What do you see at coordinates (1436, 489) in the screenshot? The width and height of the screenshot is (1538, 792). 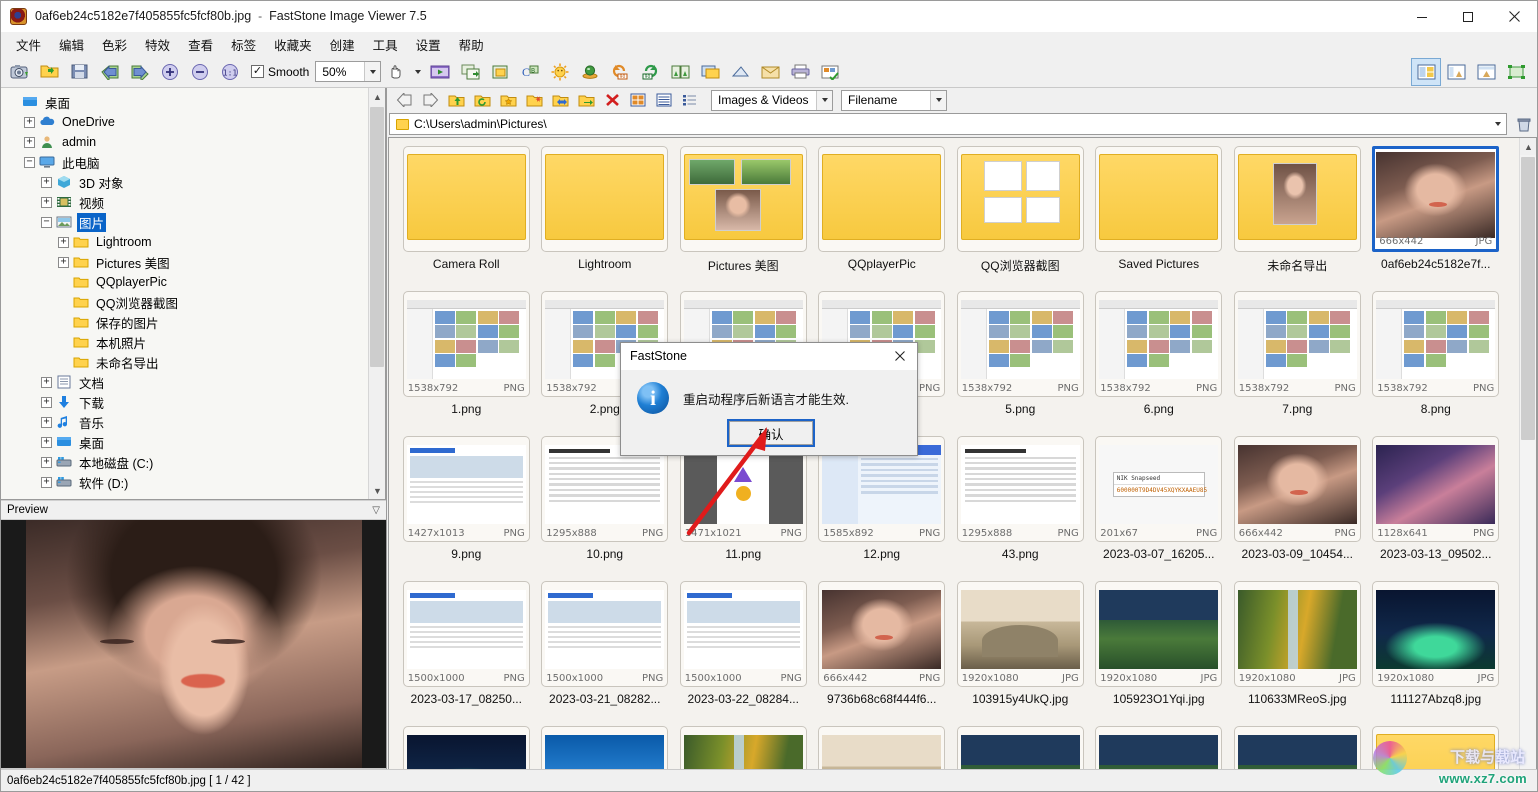 I see `thumbnail-item: 1128x641 PNG` at bounding box center [1436, 489].